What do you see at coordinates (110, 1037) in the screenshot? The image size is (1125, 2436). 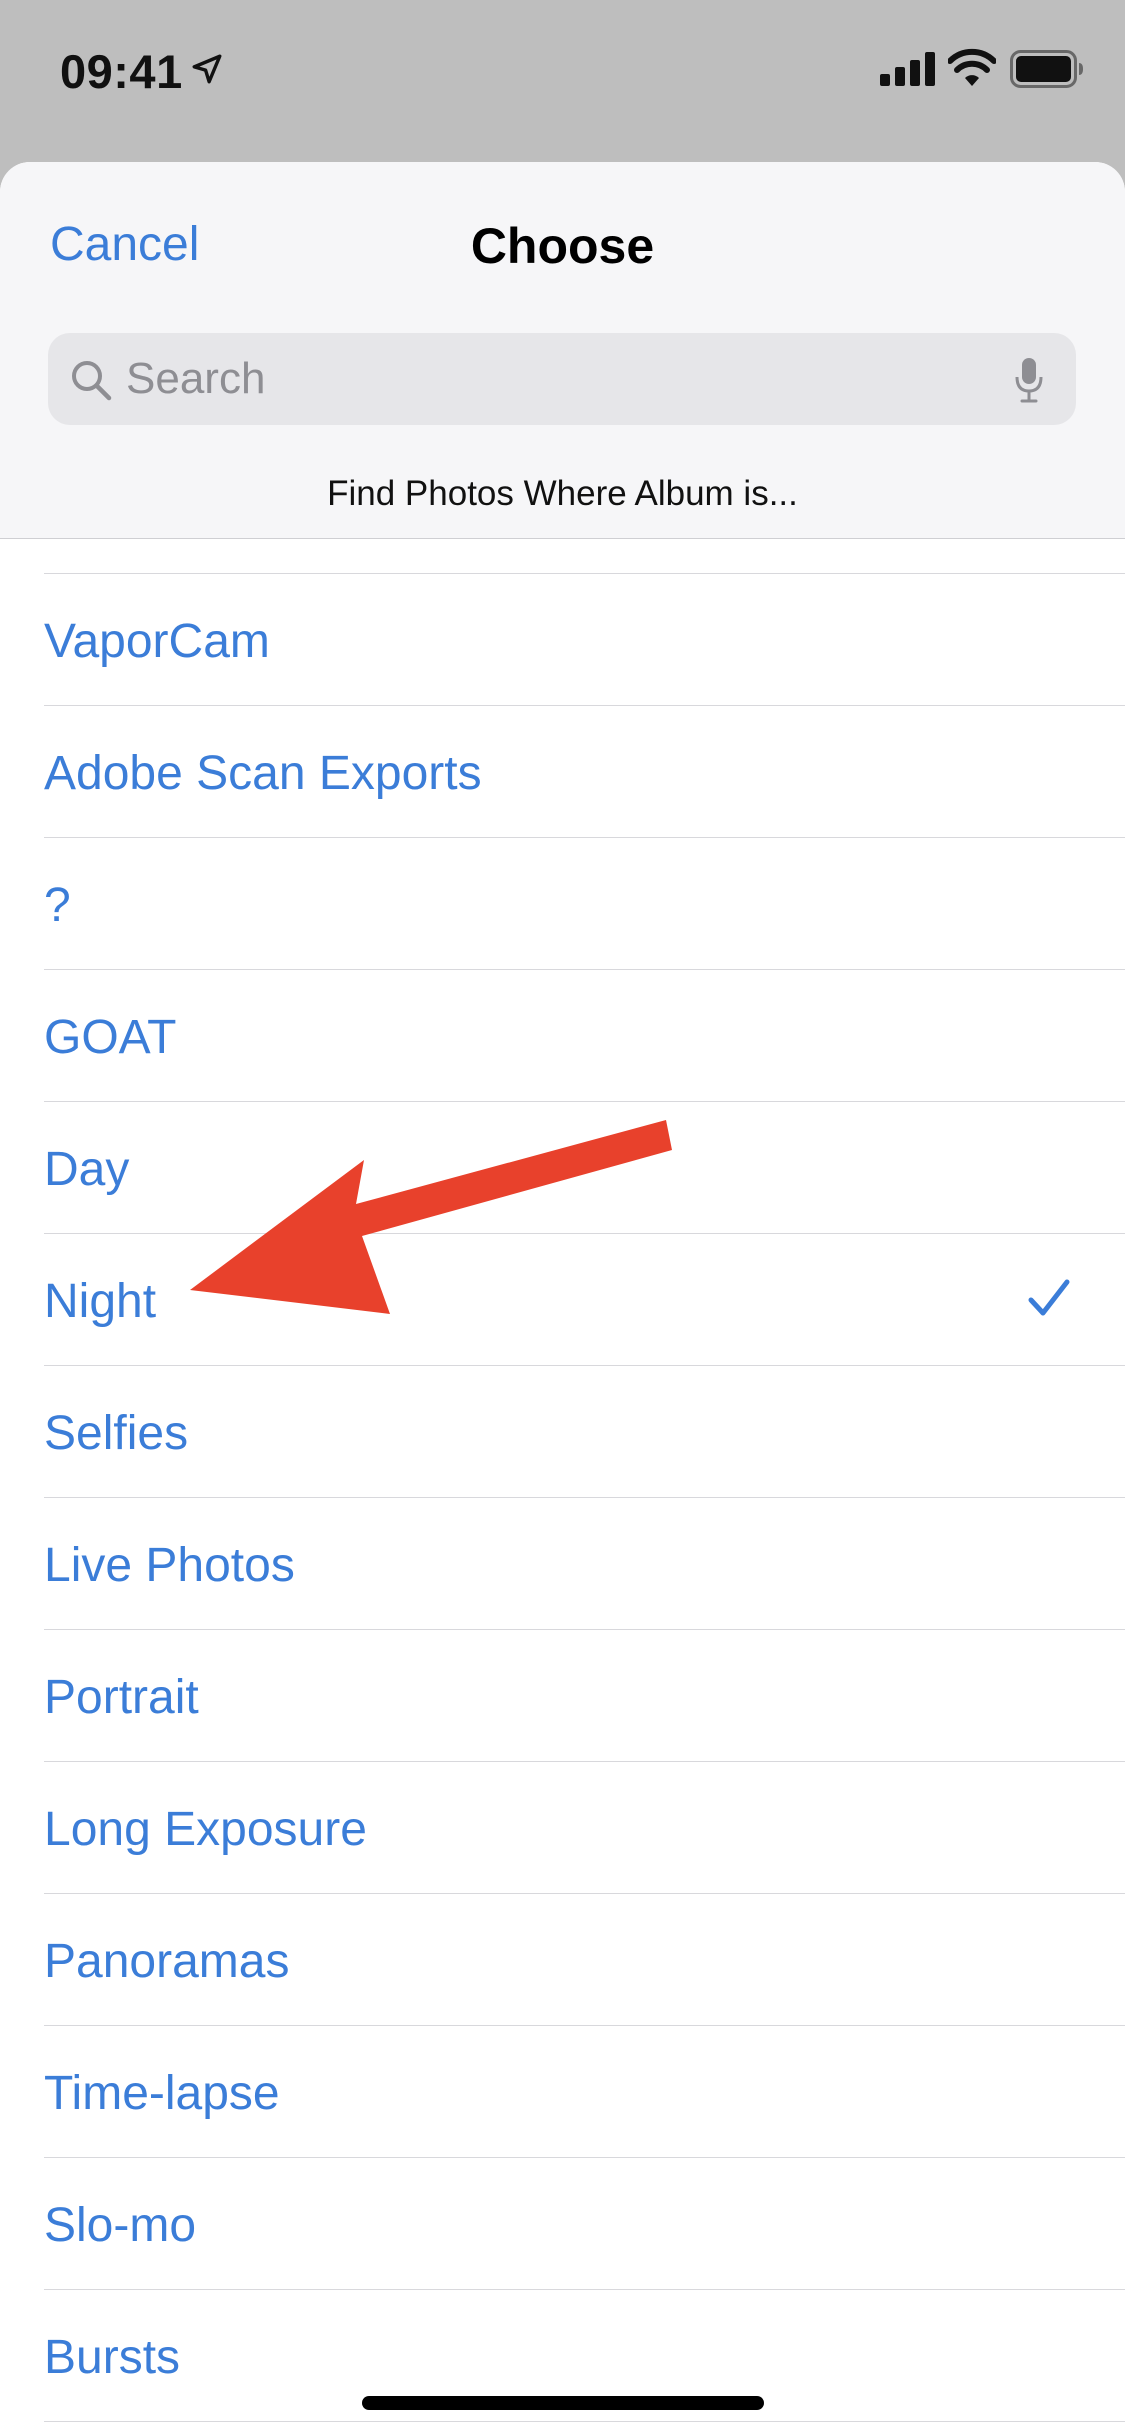 I see `album-item-label: GOAT` at bounding box center [110, 1037].